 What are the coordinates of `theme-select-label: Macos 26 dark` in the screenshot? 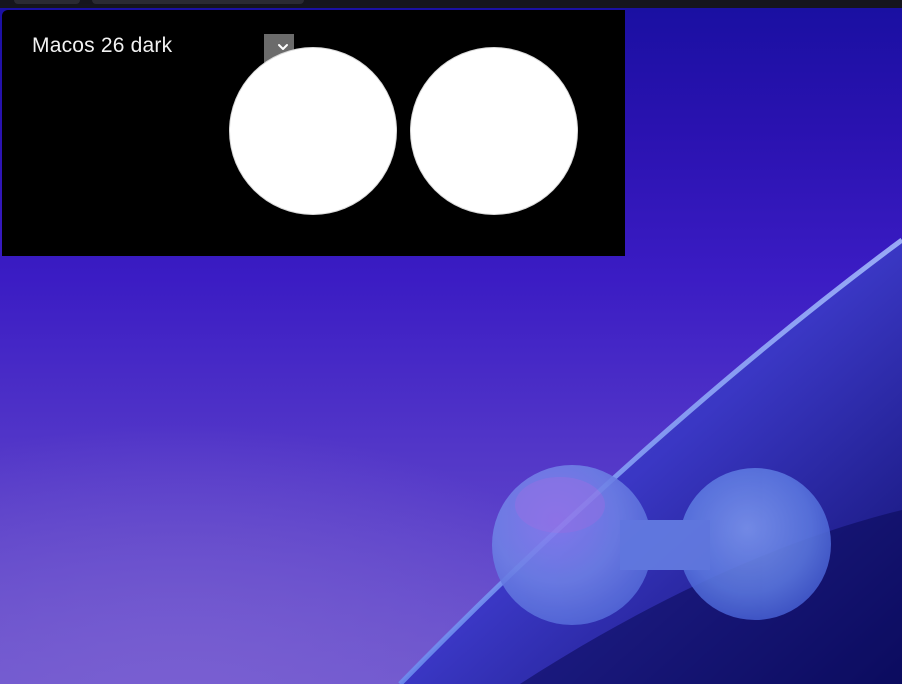 It's located at (102, 45).